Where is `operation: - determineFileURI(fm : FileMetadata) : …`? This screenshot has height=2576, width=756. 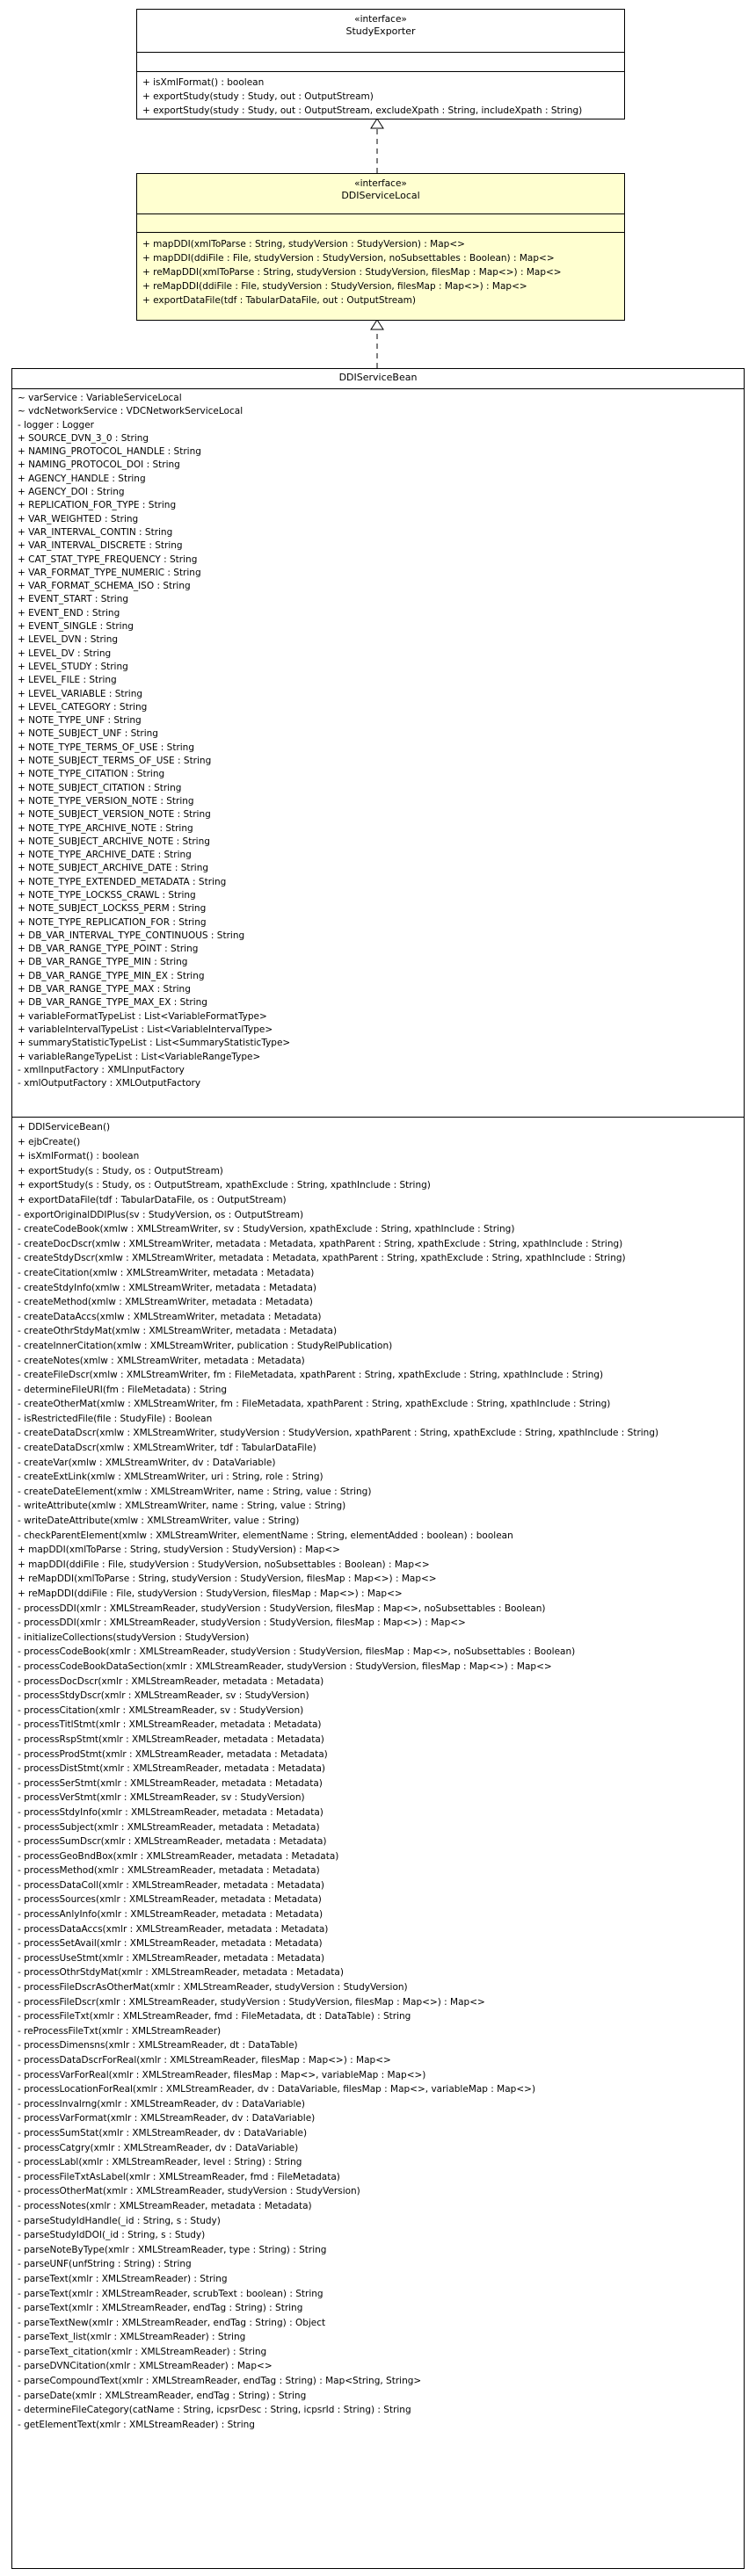 operation: - determineFileURI(fm : FileMetadata) : … is located at coordinates (123, 1389).